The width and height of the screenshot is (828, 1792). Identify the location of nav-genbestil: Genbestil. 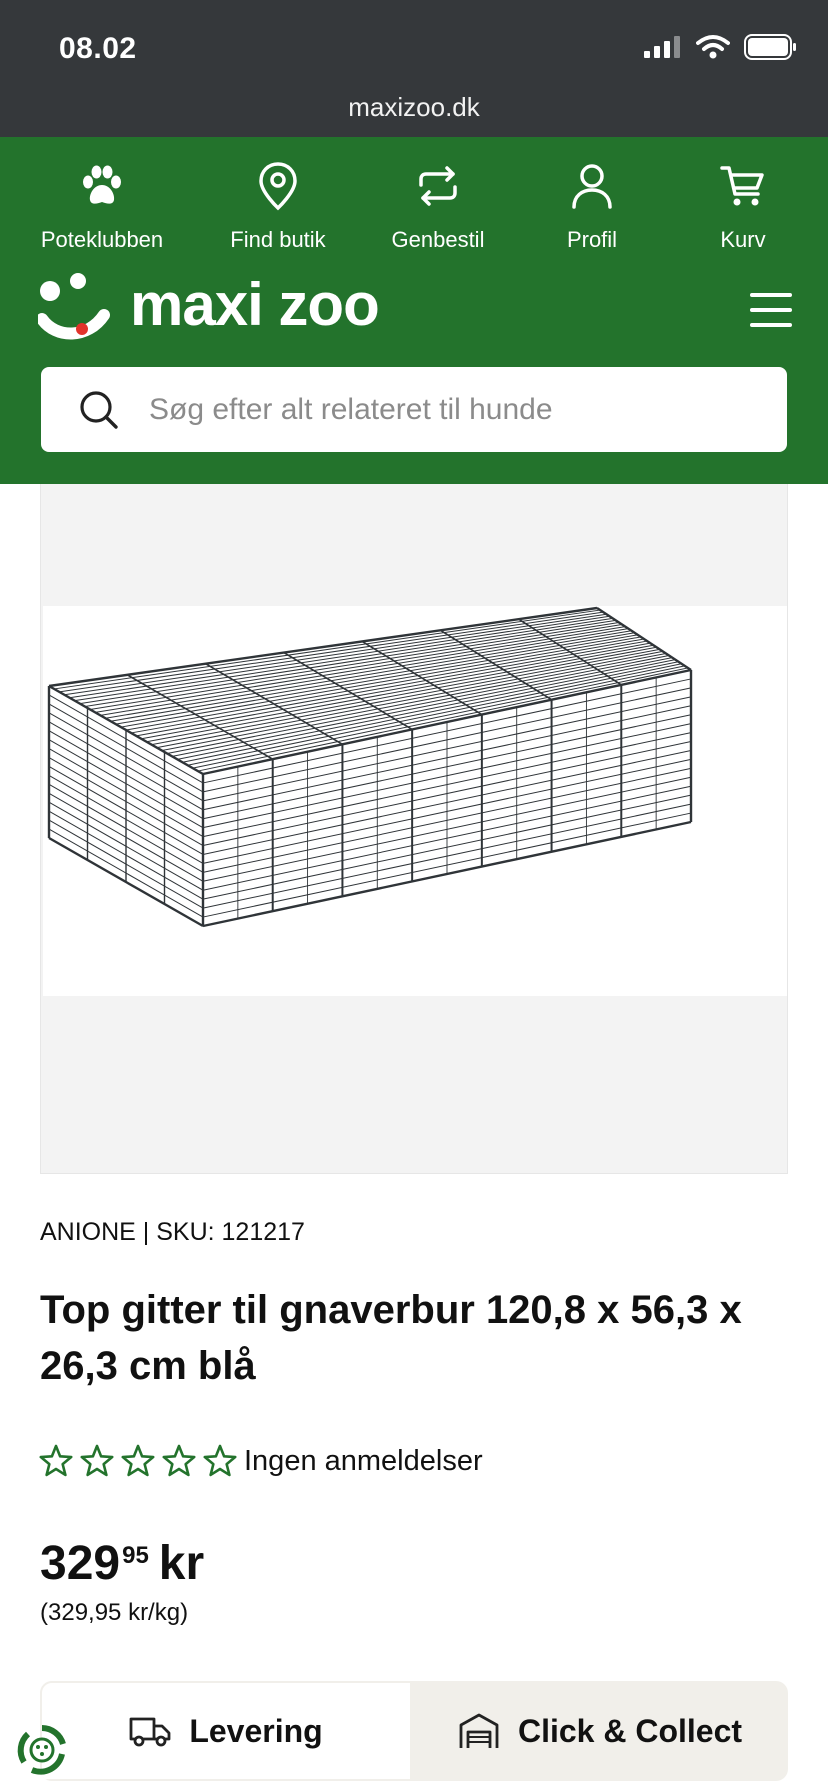
(438, 203).